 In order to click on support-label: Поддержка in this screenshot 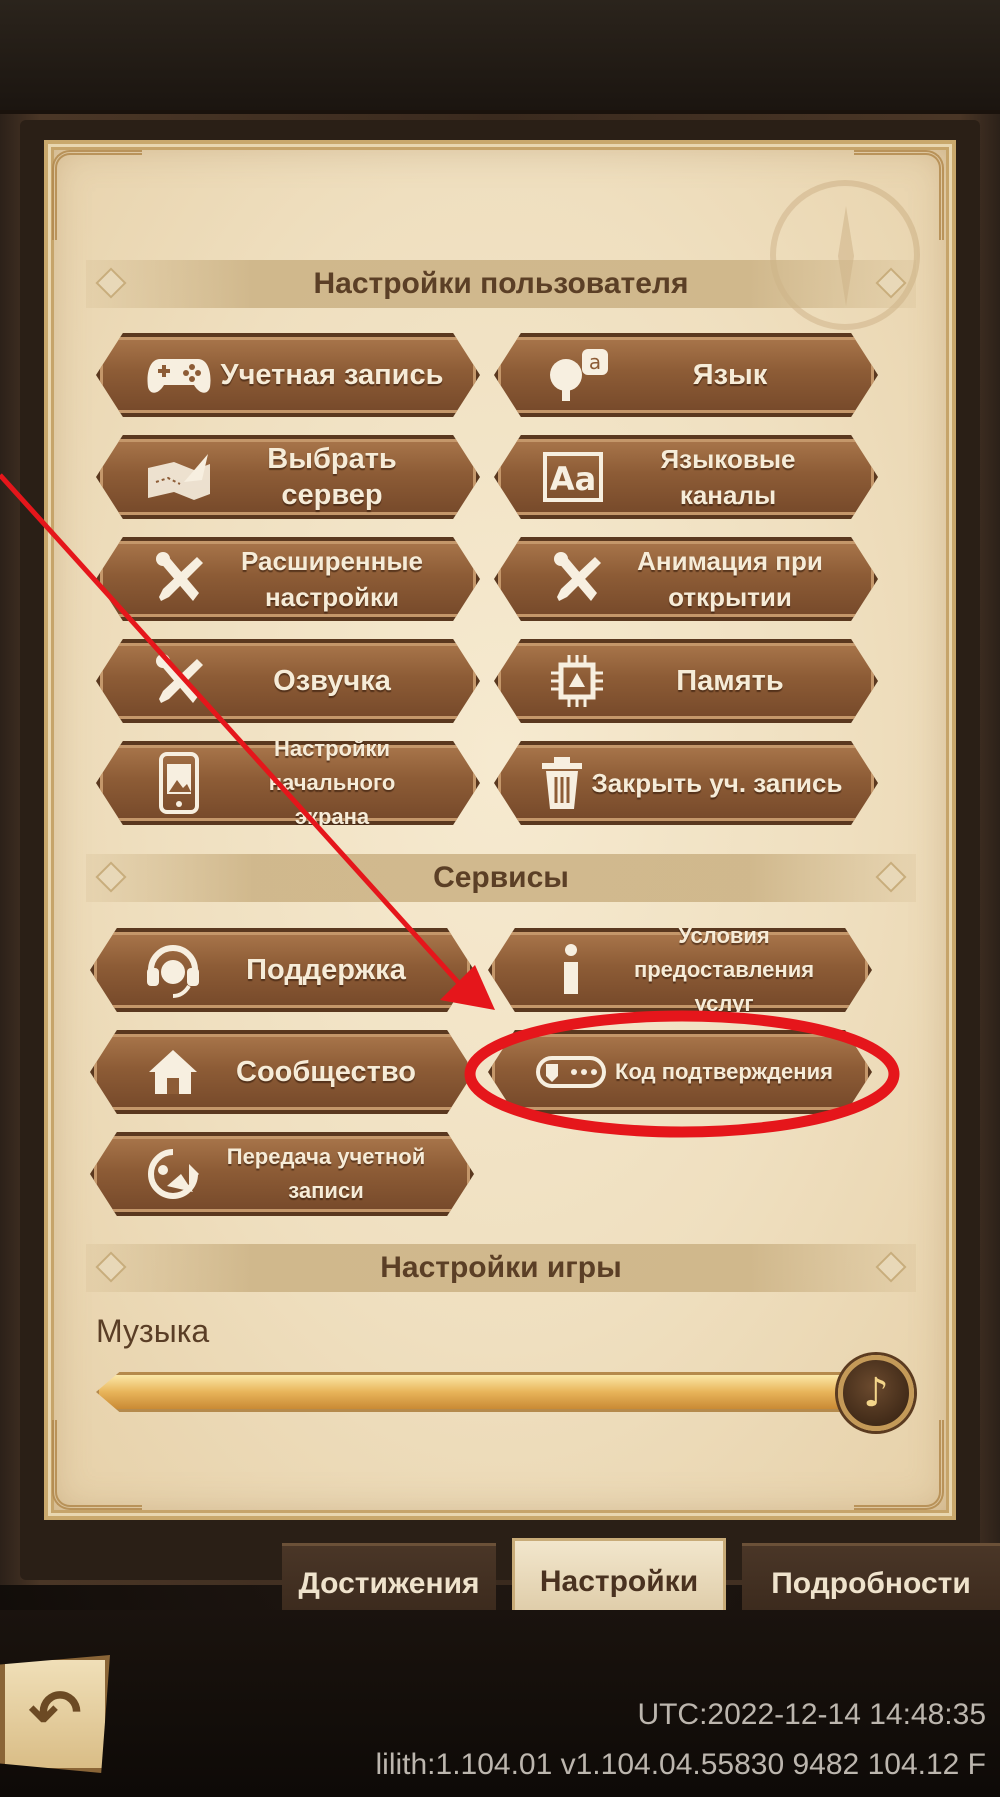, I will do `click(326, 970)`.